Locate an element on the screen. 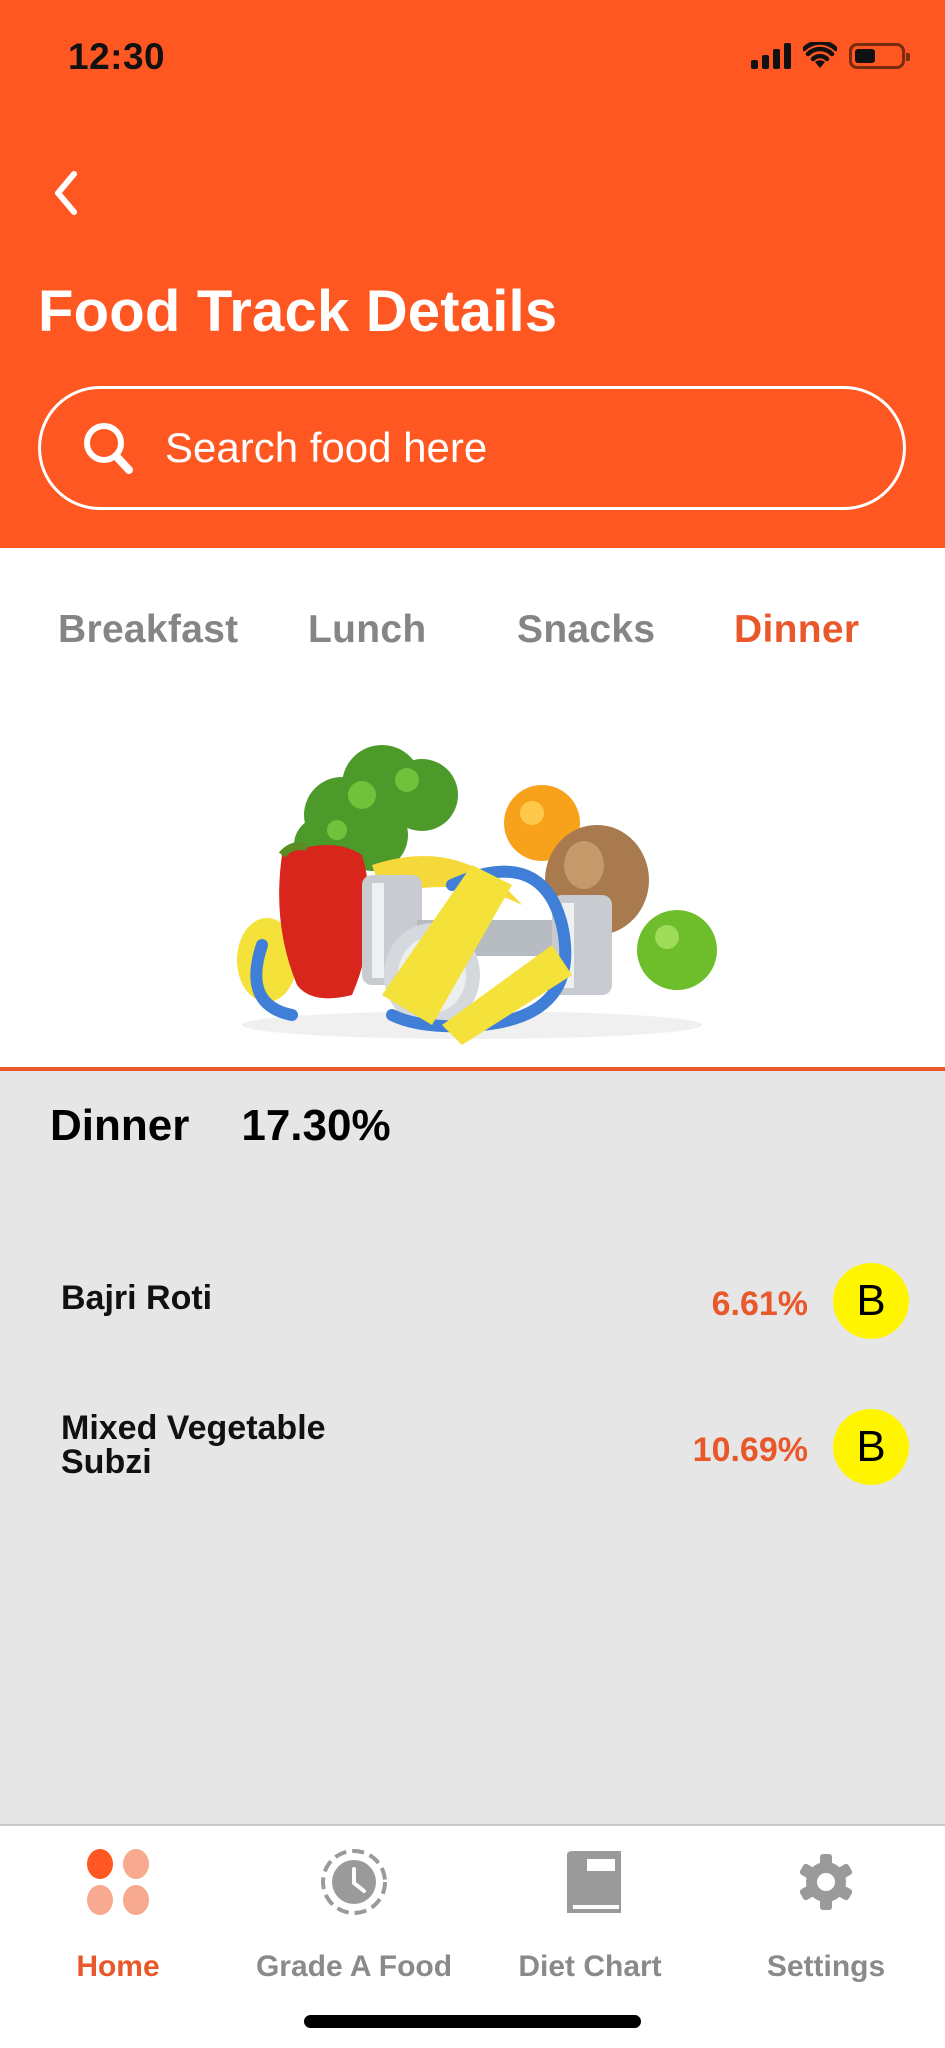  tab-dinner: Dinner is located at coordinates (796, 630).